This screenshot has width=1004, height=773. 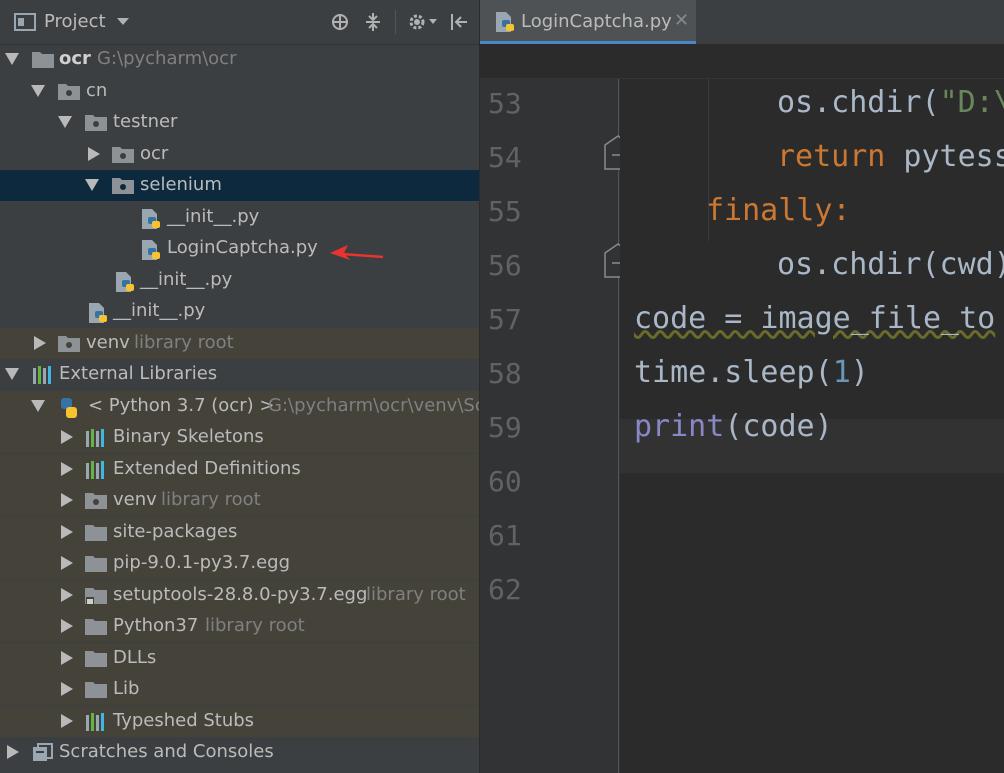 I want to click on collapse-all-icon, so click(x=373, y=22).